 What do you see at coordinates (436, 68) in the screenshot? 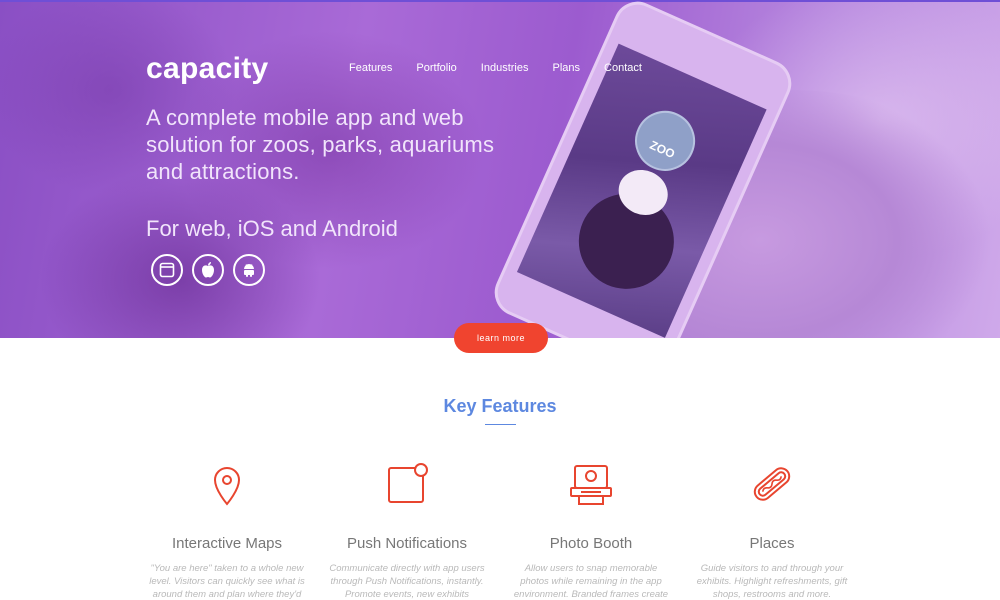
I see `nav-item-portfolio: Portfolio` at bounding box center [436, 68].